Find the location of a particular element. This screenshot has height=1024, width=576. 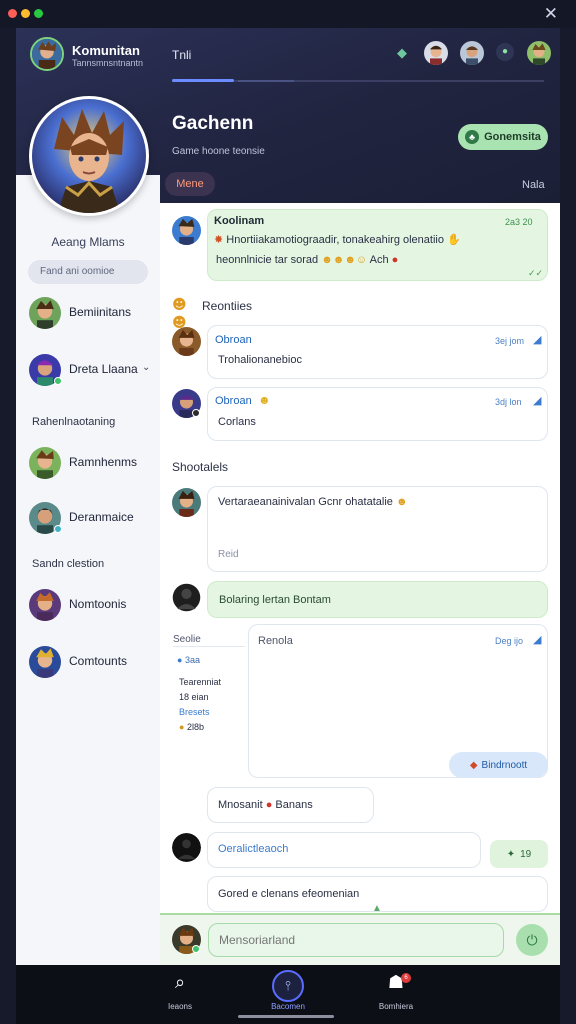

message-bubble is located at coordinates (377, 352).